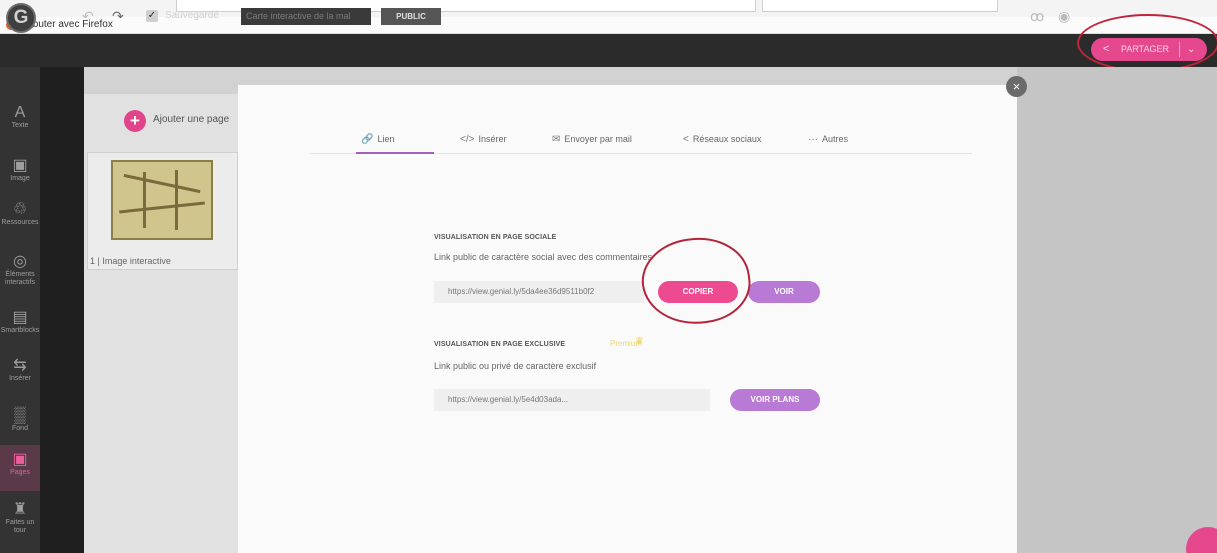 The width and height of the screenshot is (1217, 553). I want to click on sidebar-item-texte: A Texte, so click(20, 123).